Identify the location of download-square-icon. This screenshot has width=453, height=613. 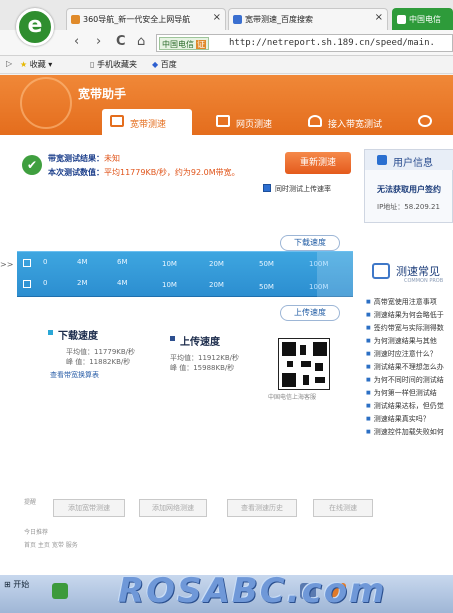
(50, 332).